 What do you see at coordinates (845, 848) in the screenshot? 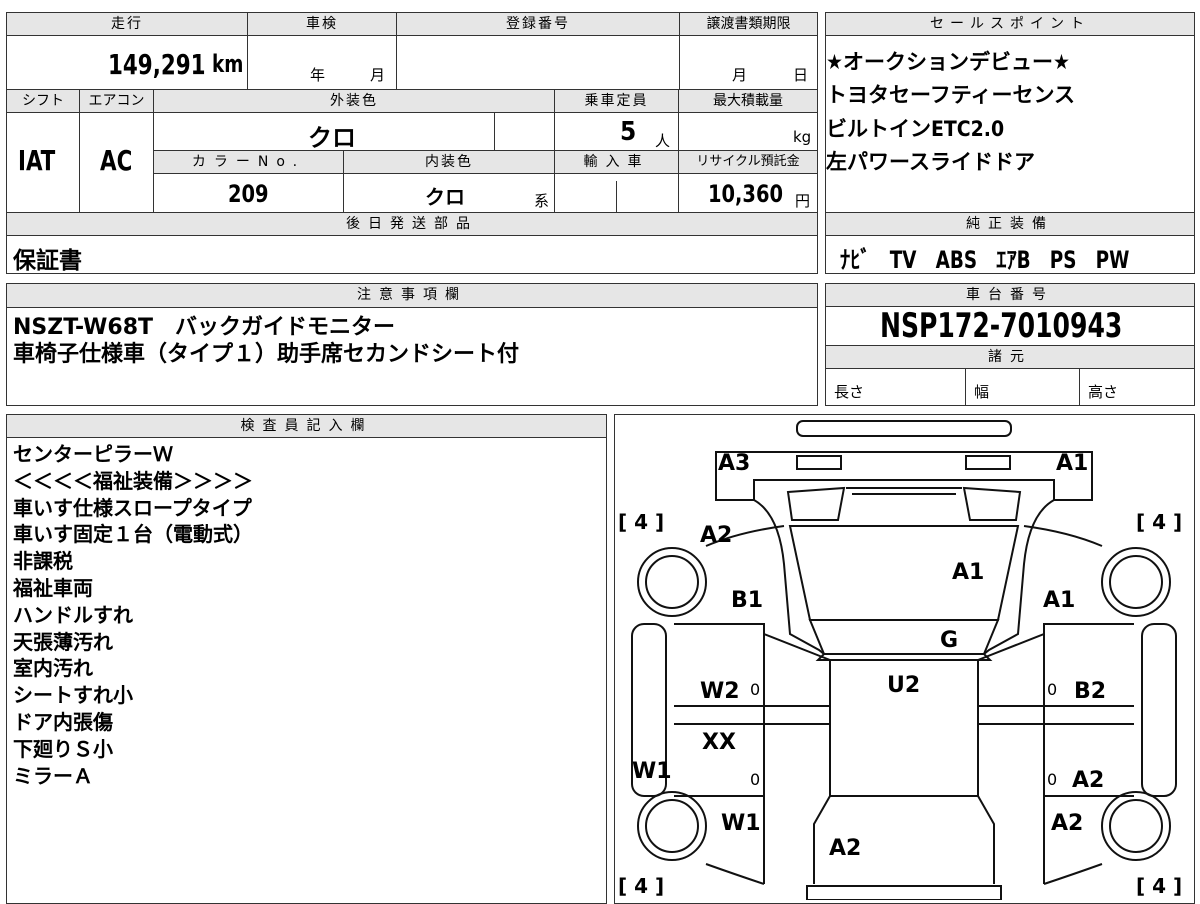
I see `damage-label-a2-rear: A2` at bounding box center [845, 848].